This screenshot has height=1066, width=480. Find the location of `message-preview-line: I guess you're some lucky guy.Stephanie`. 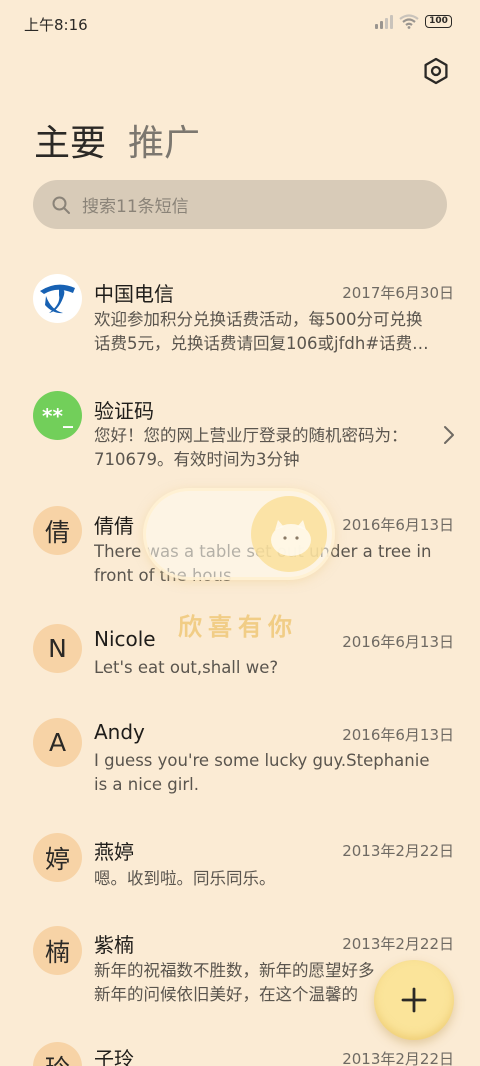

message-preview-line: I guess you're some lucky guy.Stephanie is located at coordinates (262, 760).